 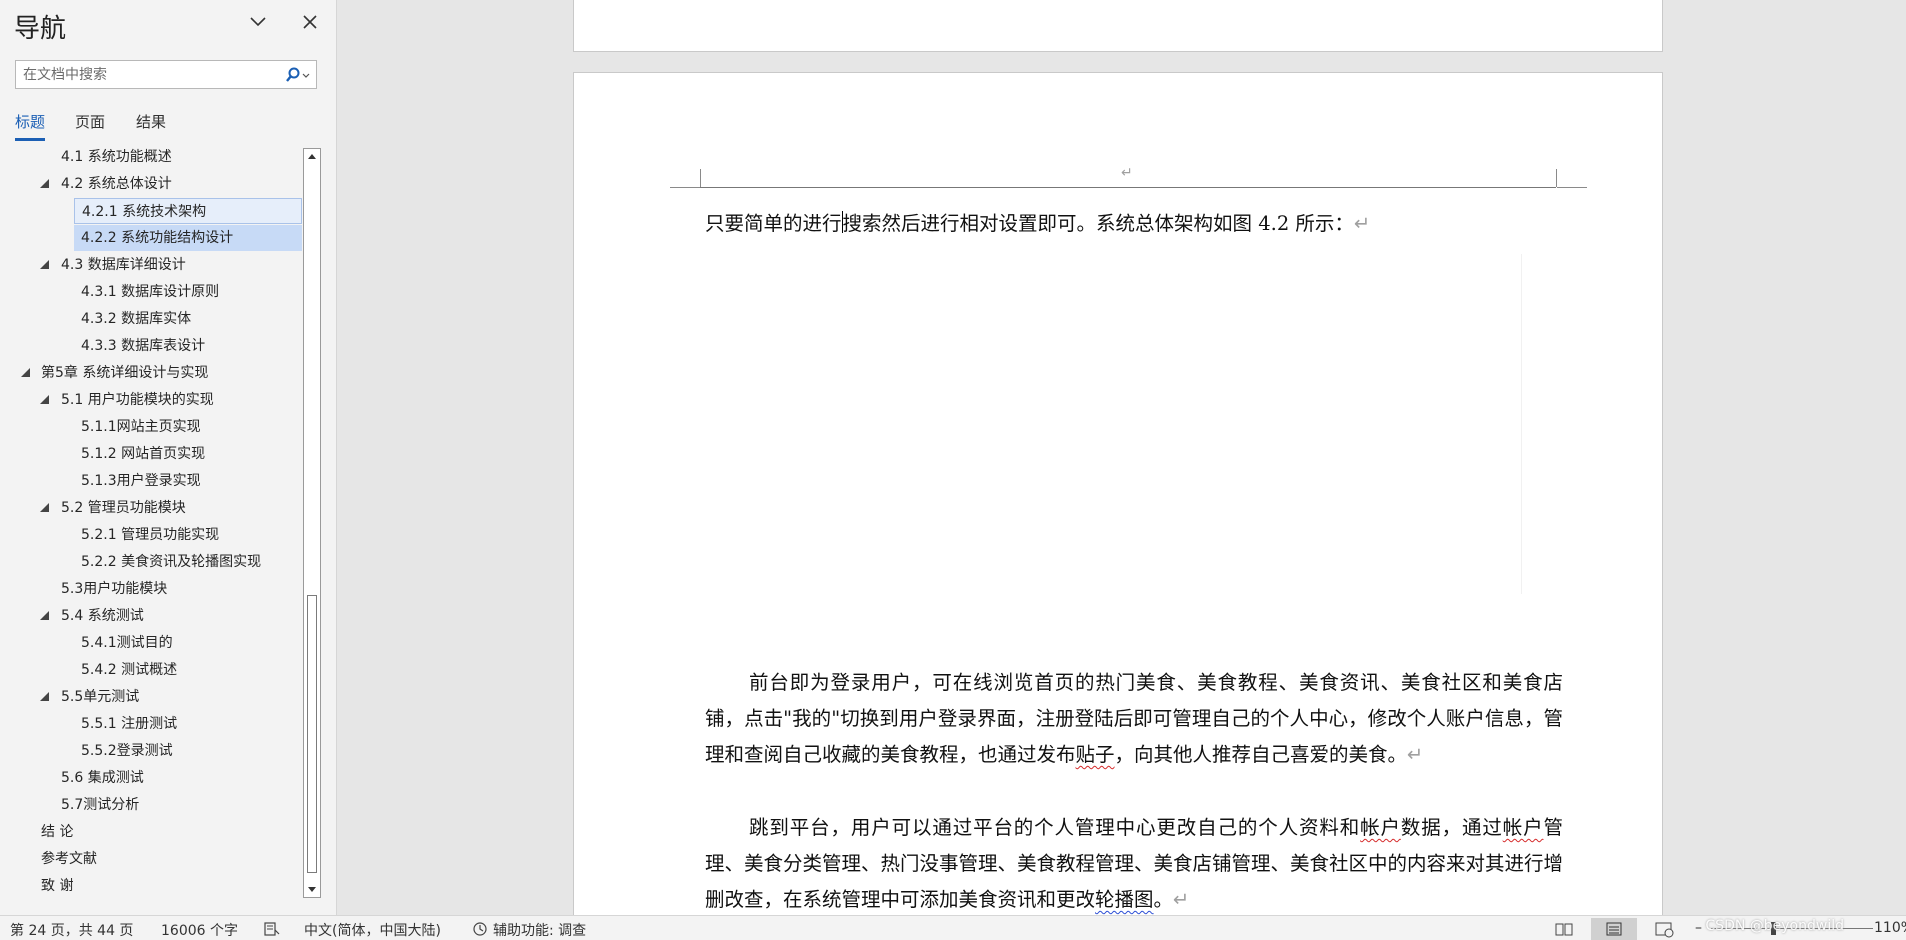 What do you see at coordinates (1095, 754) in the screenshot?
I see `p1-spelling-flag: 贴子` at bounding box center [1095, 754].